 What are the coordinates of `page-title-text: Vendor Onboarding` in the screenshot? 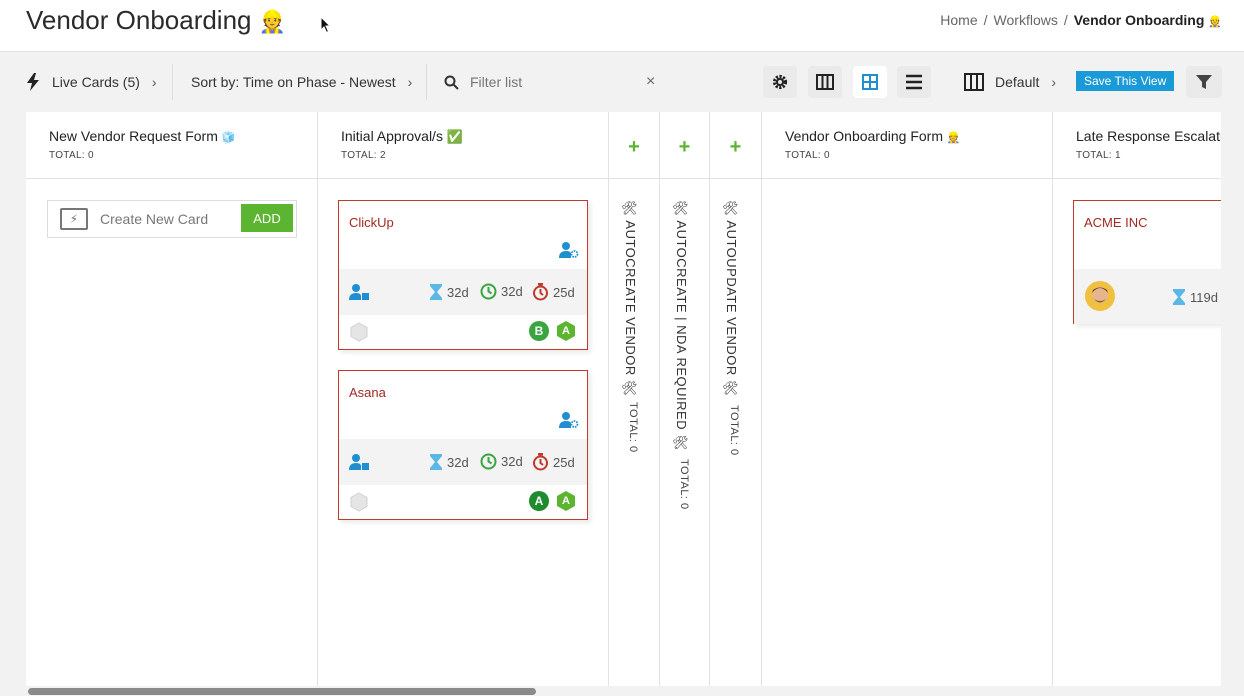 It's located at (139, 20).